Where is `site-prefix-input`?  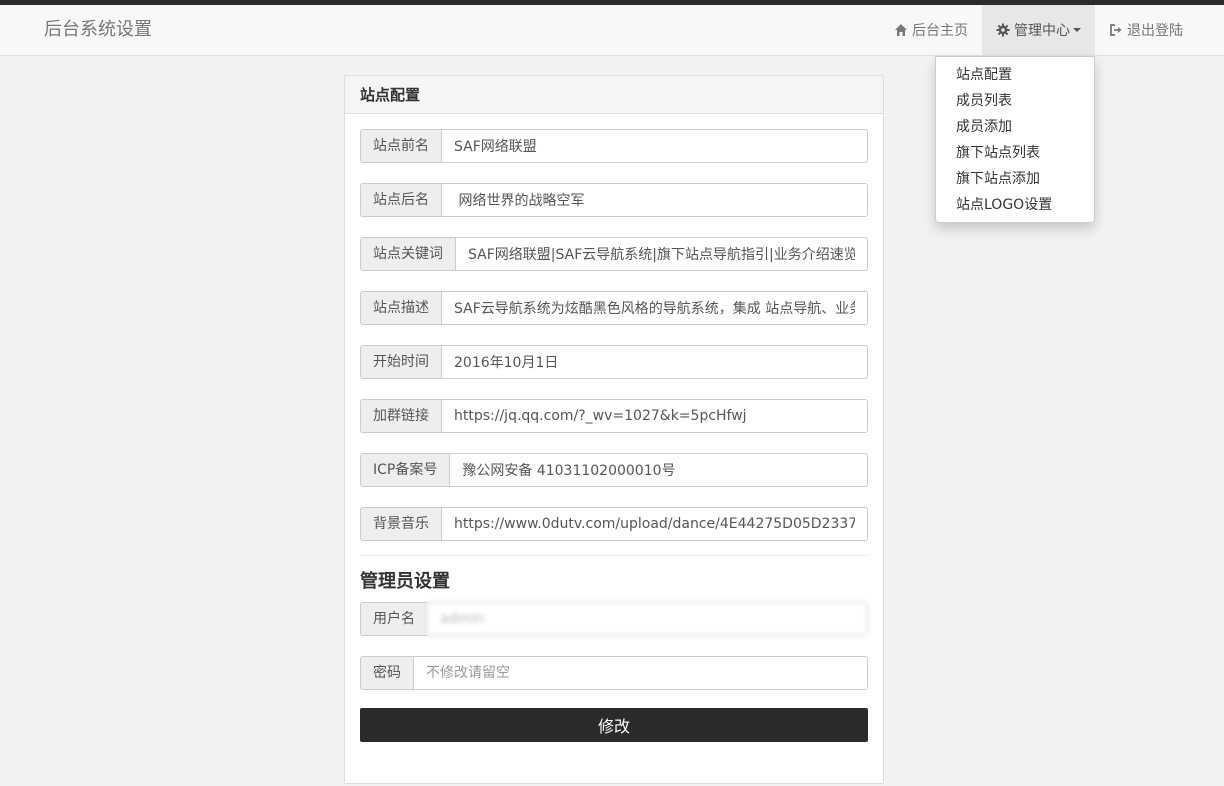 site-prefix-input is located at coordinates (654, 146).